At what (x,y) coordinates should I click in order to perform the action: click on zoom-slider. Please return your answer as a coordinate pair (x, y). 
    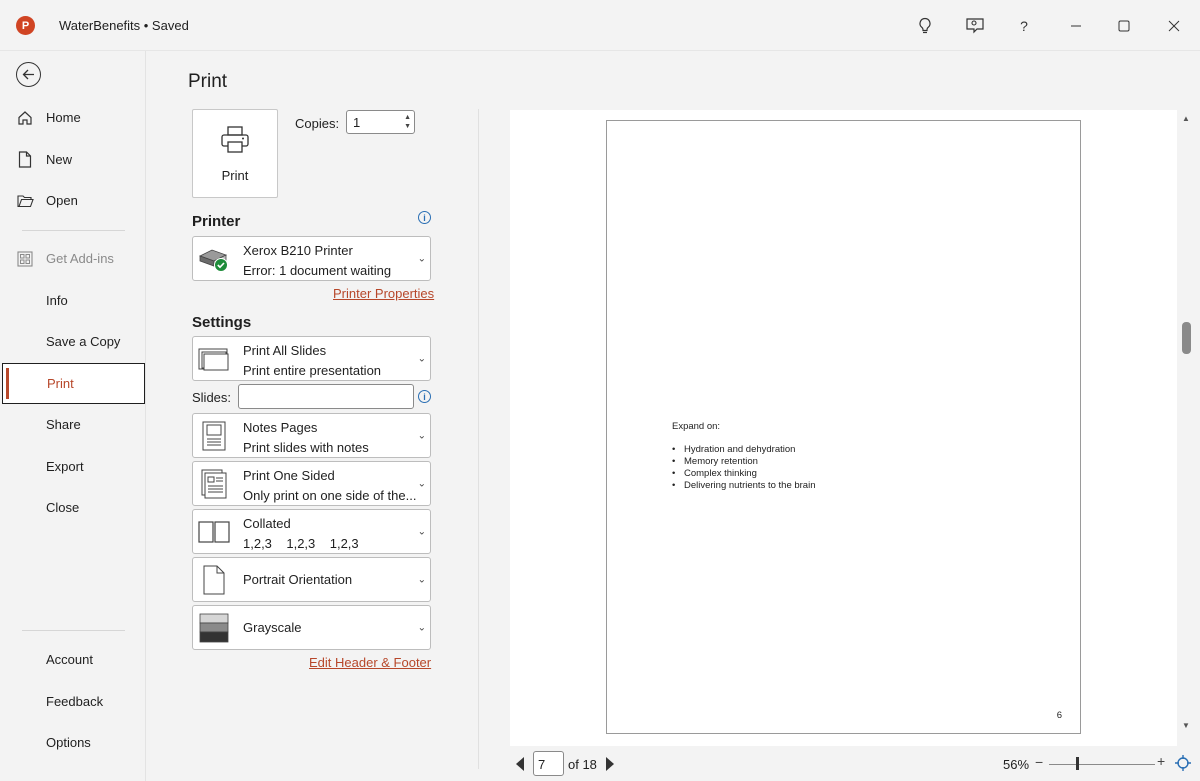
    Looking at the image, I should click on (1102, 764).